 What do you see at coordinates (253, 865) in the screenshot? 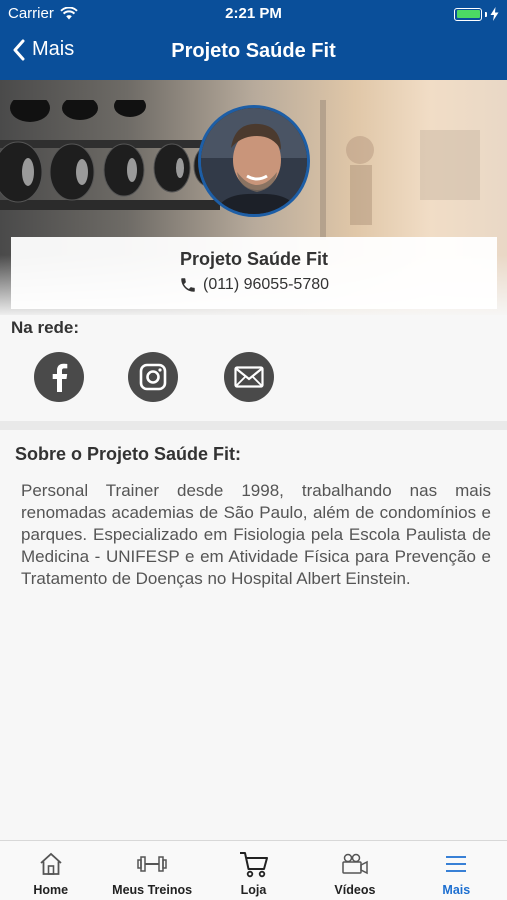
I see `cart-icon` at bounding box center [253, 865].